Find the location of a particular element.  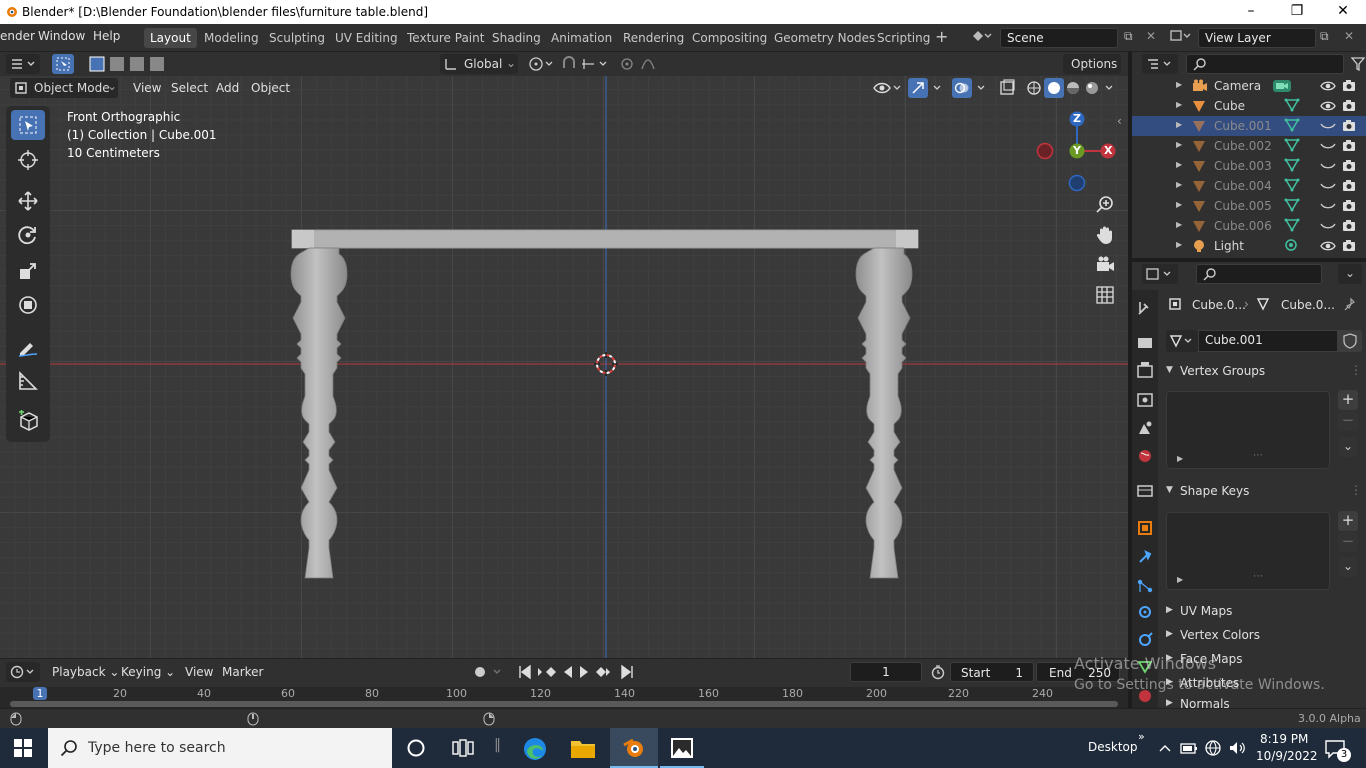

view-layer-field: View Layer is located at coordinates (1257, 38).